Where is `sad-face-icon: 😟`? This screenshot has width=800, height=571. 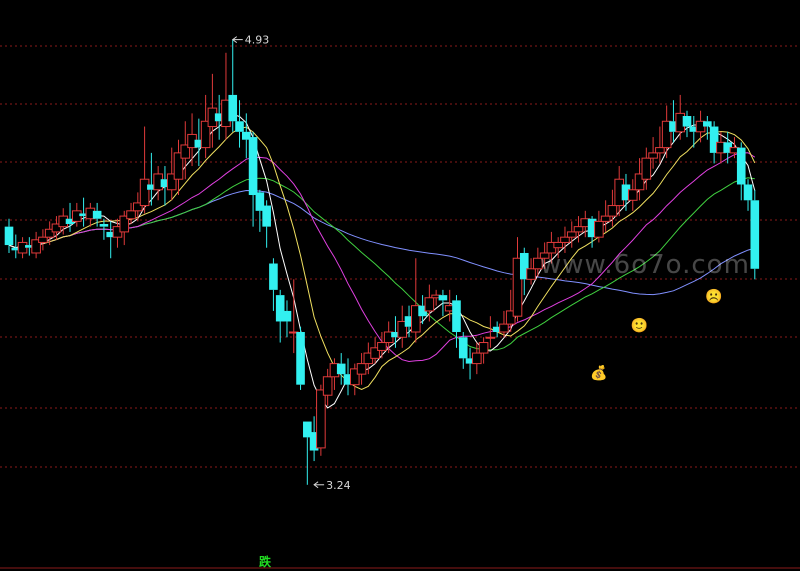 sad-face-icon: 😟 is located at coordinates (775, 297).